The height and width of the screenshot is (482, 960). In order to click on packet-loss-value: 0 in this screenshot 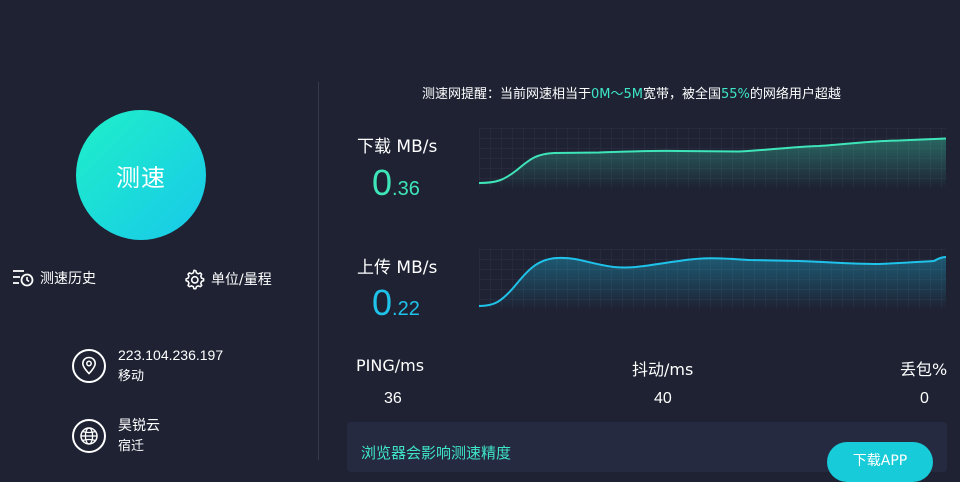, I will do `click(924, 398)`.